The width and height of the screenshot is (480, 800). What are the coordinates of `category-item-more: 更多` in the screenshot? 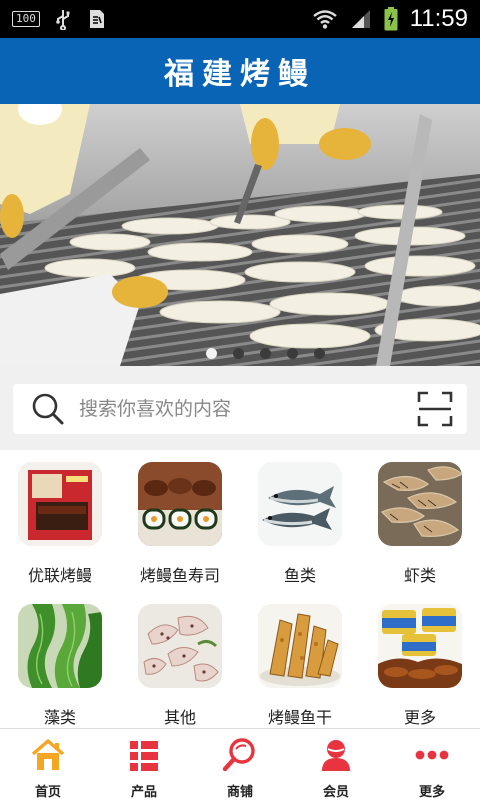 It's located at (420, 660).